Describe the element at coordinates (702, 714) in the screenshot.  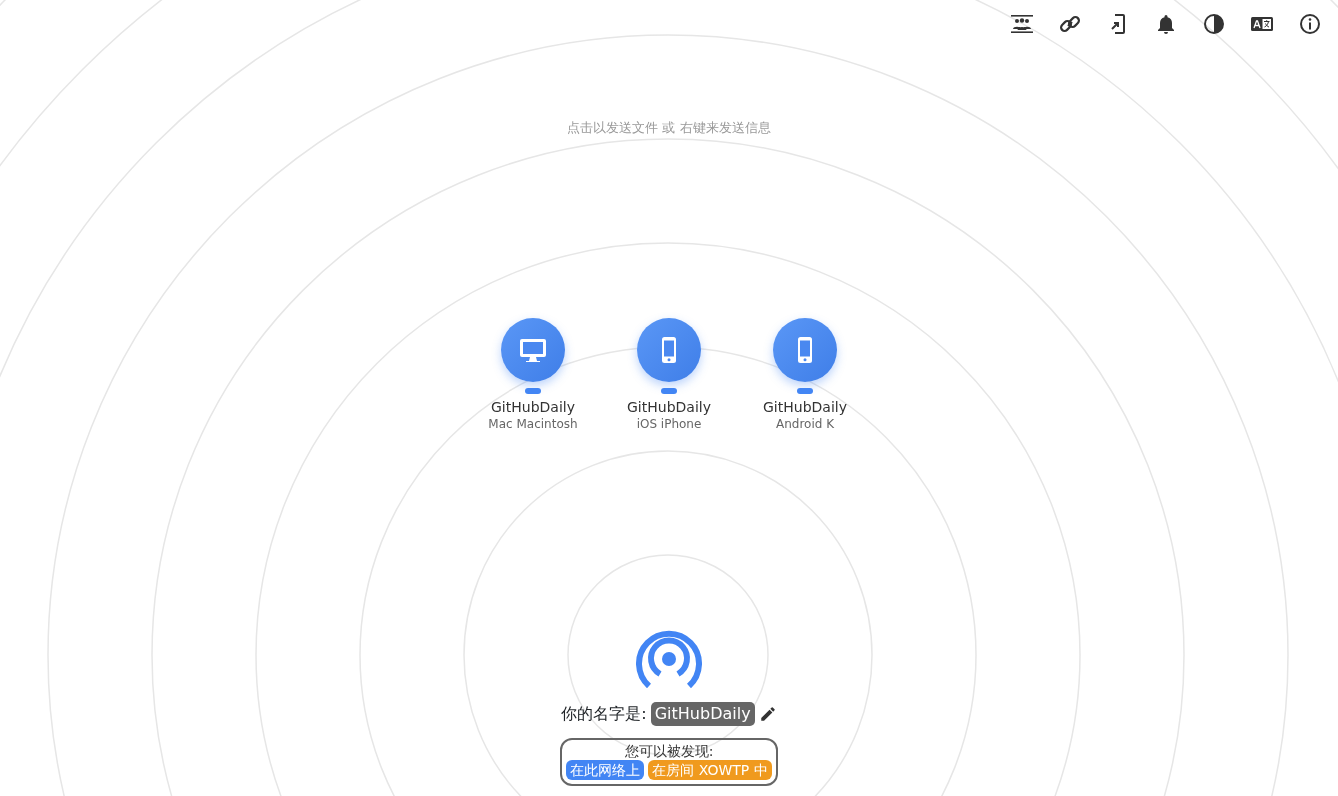
I see `device-name-field: GitHubDaily` at that location.